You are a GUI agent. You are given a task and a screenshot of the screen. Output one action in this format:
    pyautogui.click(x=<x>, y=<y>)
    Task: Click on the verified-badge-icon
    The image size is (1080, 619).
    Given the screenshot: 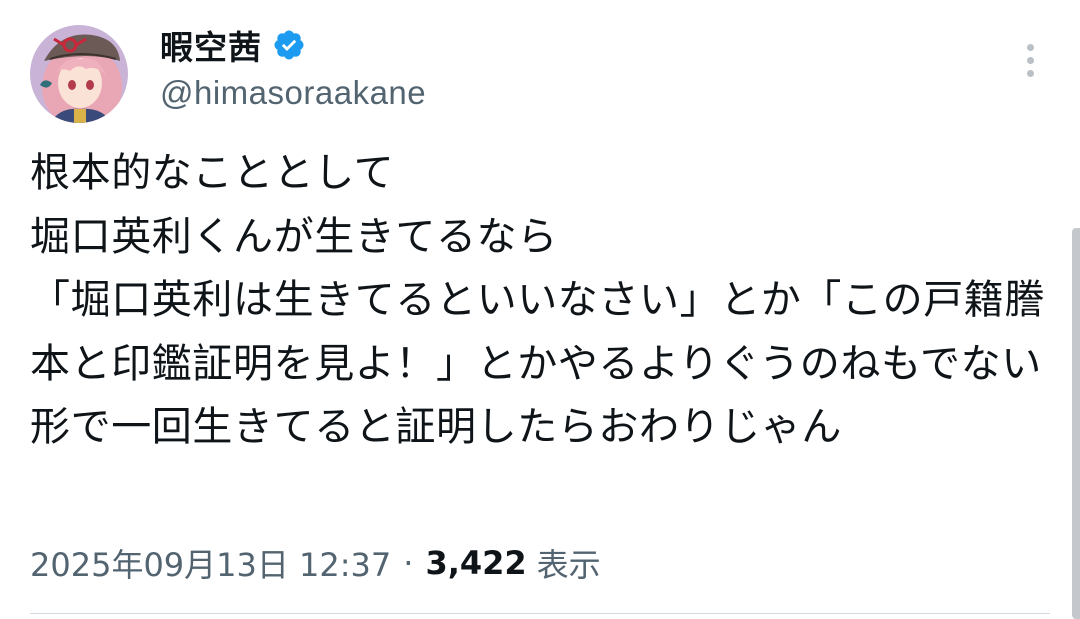 What is the action you would take?
    pyautogui.click(x=289, y=45)
    